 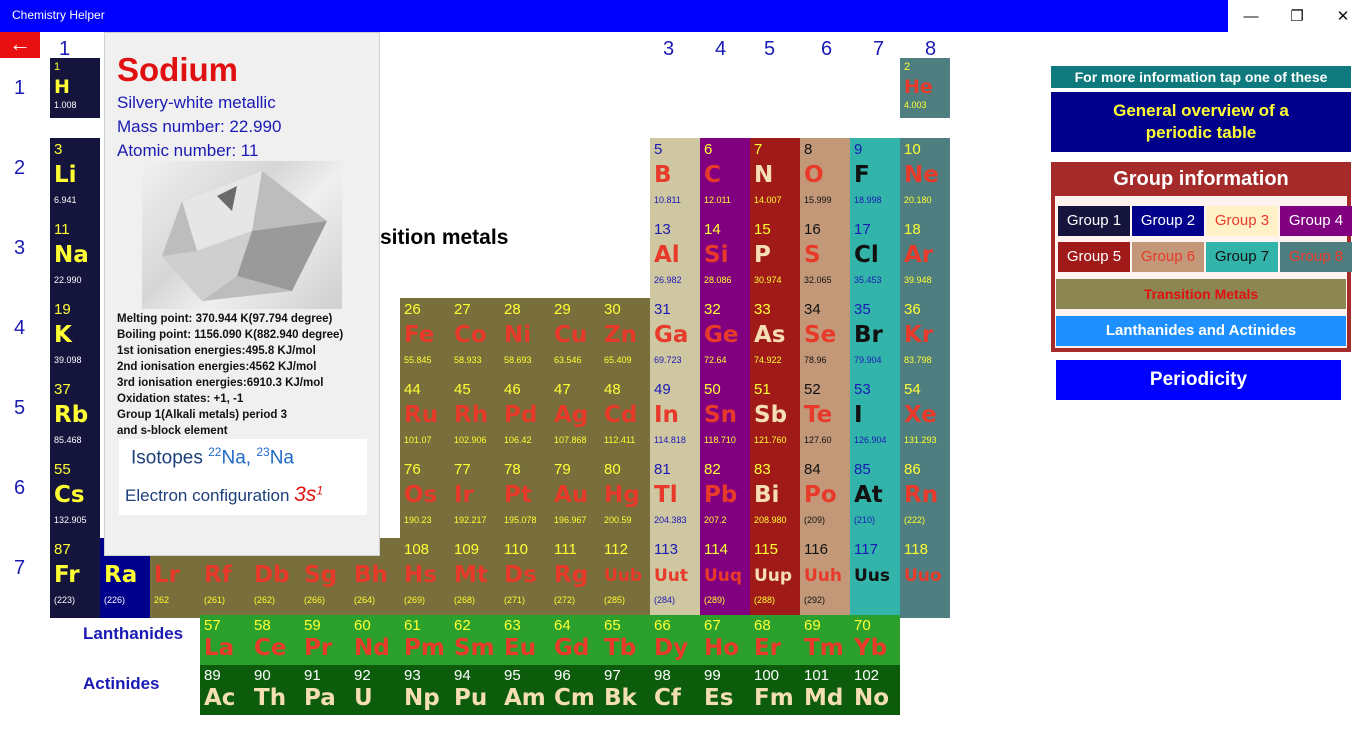 What do you see at coordinates (425, 640) in the screenshot?
I see `lanthanides-cell: 61 Pm` at bounding box center [425, 640].